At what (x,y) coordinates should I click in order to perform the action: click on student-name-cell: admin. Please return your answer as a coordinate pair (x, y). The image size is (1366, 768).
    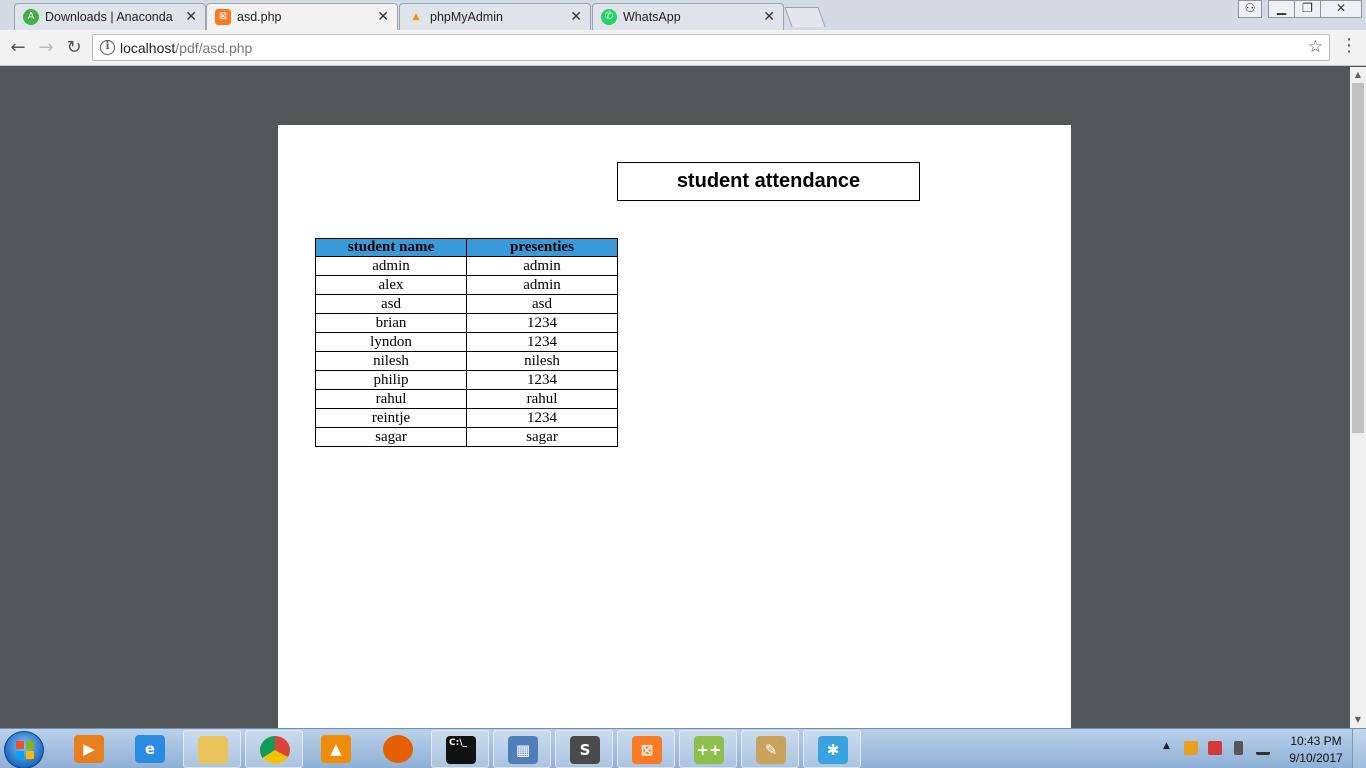
    Looking at the image, I should click on (391, 266).